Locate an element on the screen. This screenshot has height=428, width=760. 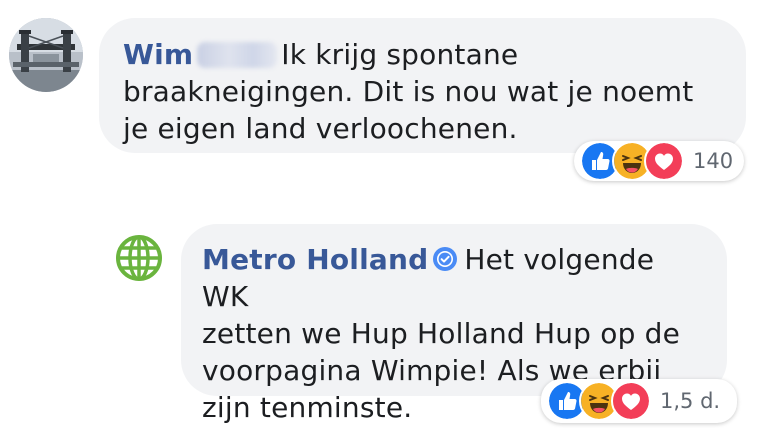
comment-text-line: je eigen land verloochenen. is located at coordinates (320, 128).